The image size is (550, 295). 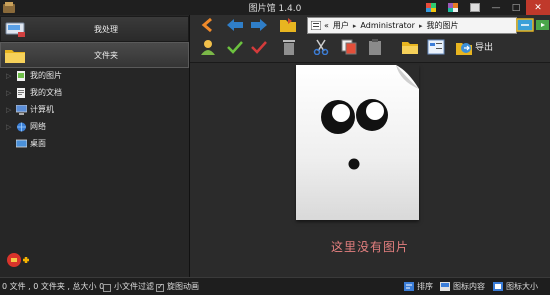 I want to click on address-bar: « 用户 ▸ Administrator ▸ 我的图片, so click(x=412, y=25).